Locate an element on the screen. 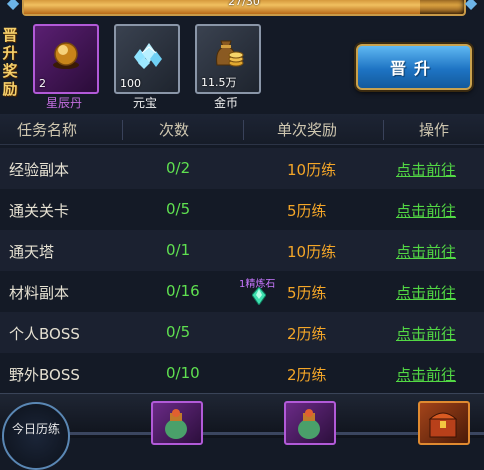 The height and width of the screenshot is (470, 484). daily-exp-badge: 今日历练 is located at coordinates (36, 436).